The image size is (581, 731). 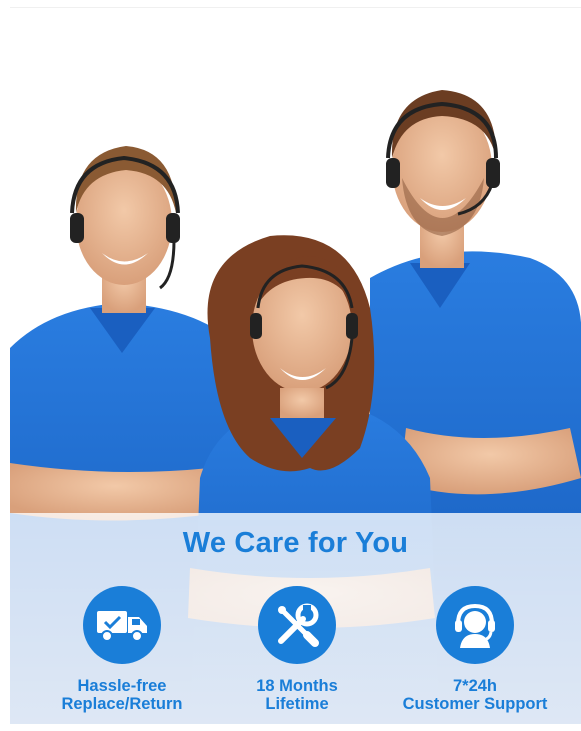 I want to click on delivery-truck-icon, so click(x=122, y=625).